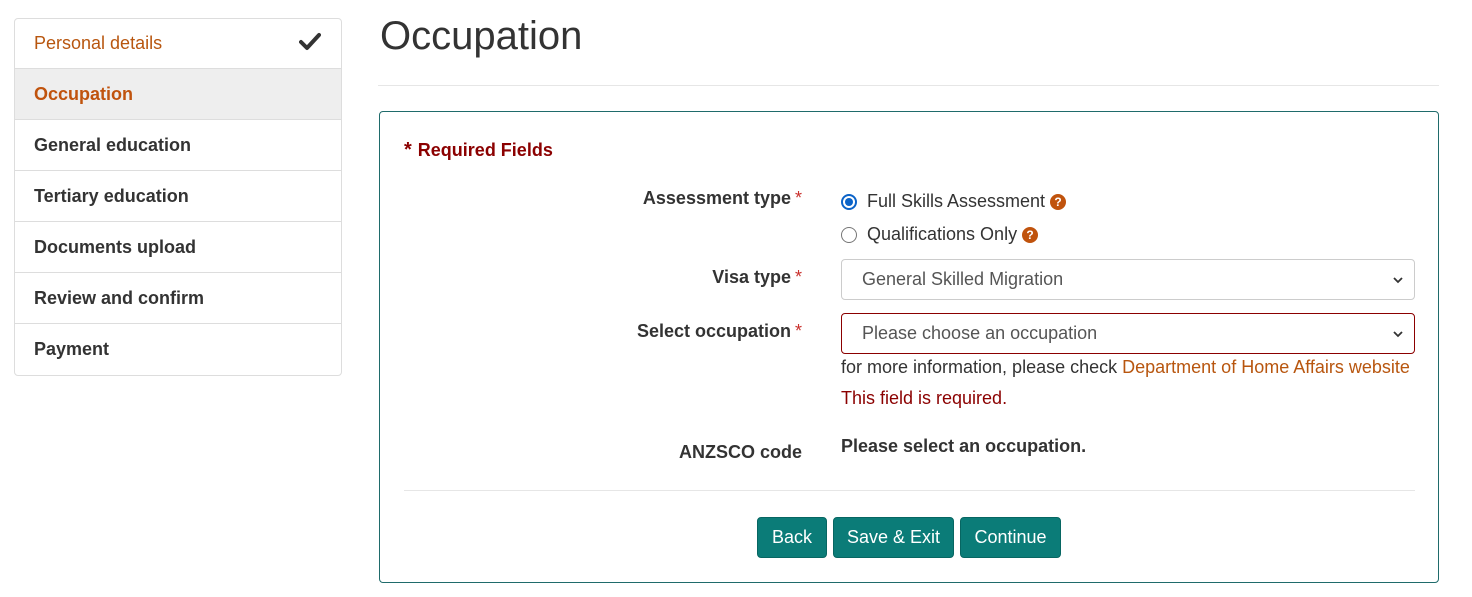 The height and width of the screenshot is (597, 1472). What do you see at coordinates (924, 398) in the screenshot?
I see `occupation-error-message: This field is required.` at bounding box center [924, 398].